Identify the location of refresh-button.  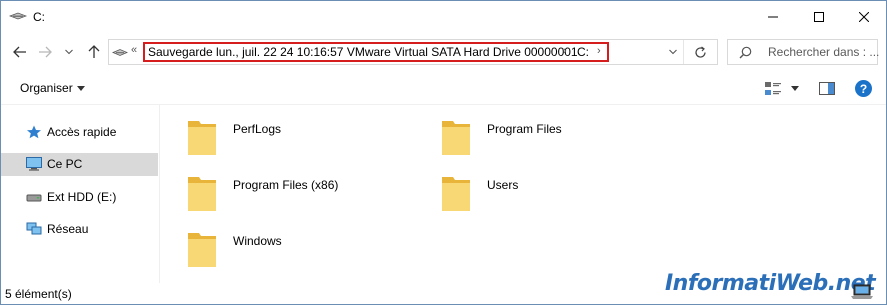
(700, 52).